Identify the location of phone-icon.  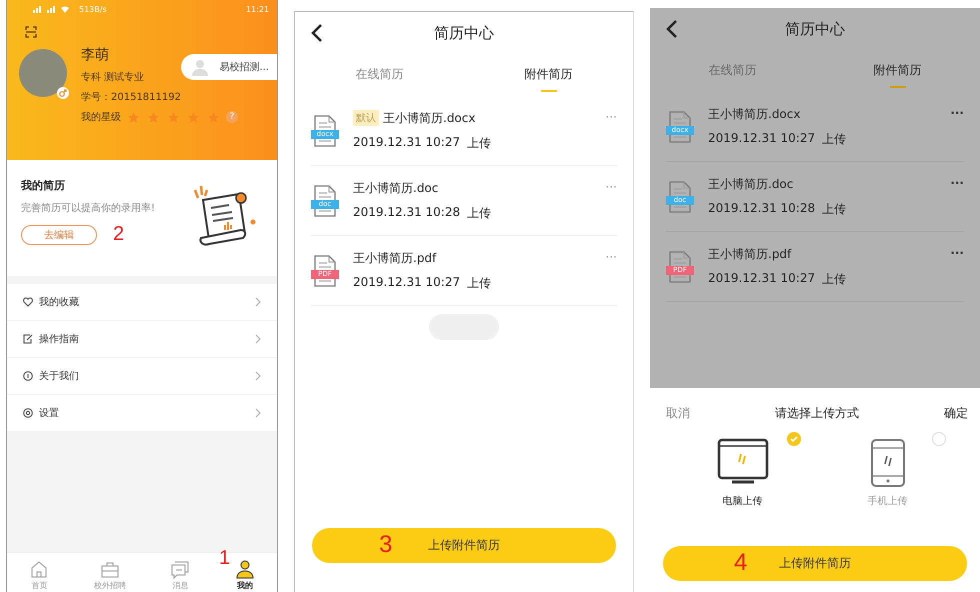
(888, 463).